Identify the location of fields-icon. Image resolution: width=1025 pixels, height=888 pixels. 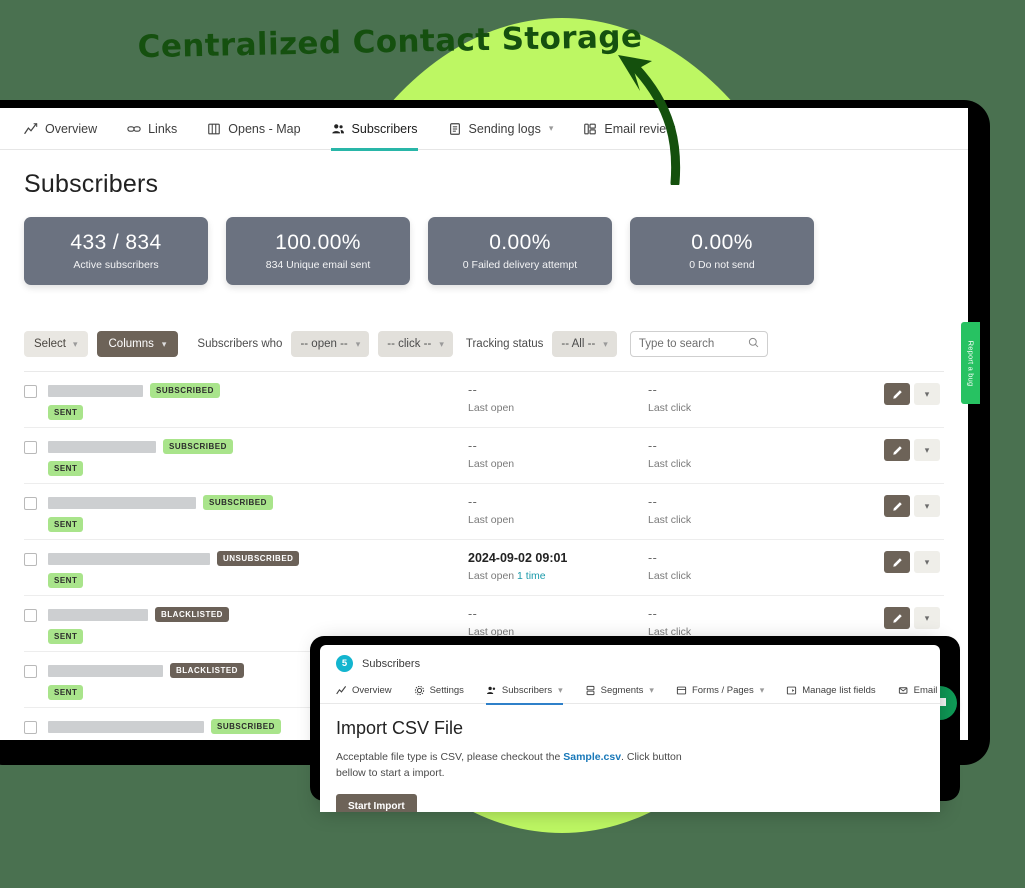
(791, 690).